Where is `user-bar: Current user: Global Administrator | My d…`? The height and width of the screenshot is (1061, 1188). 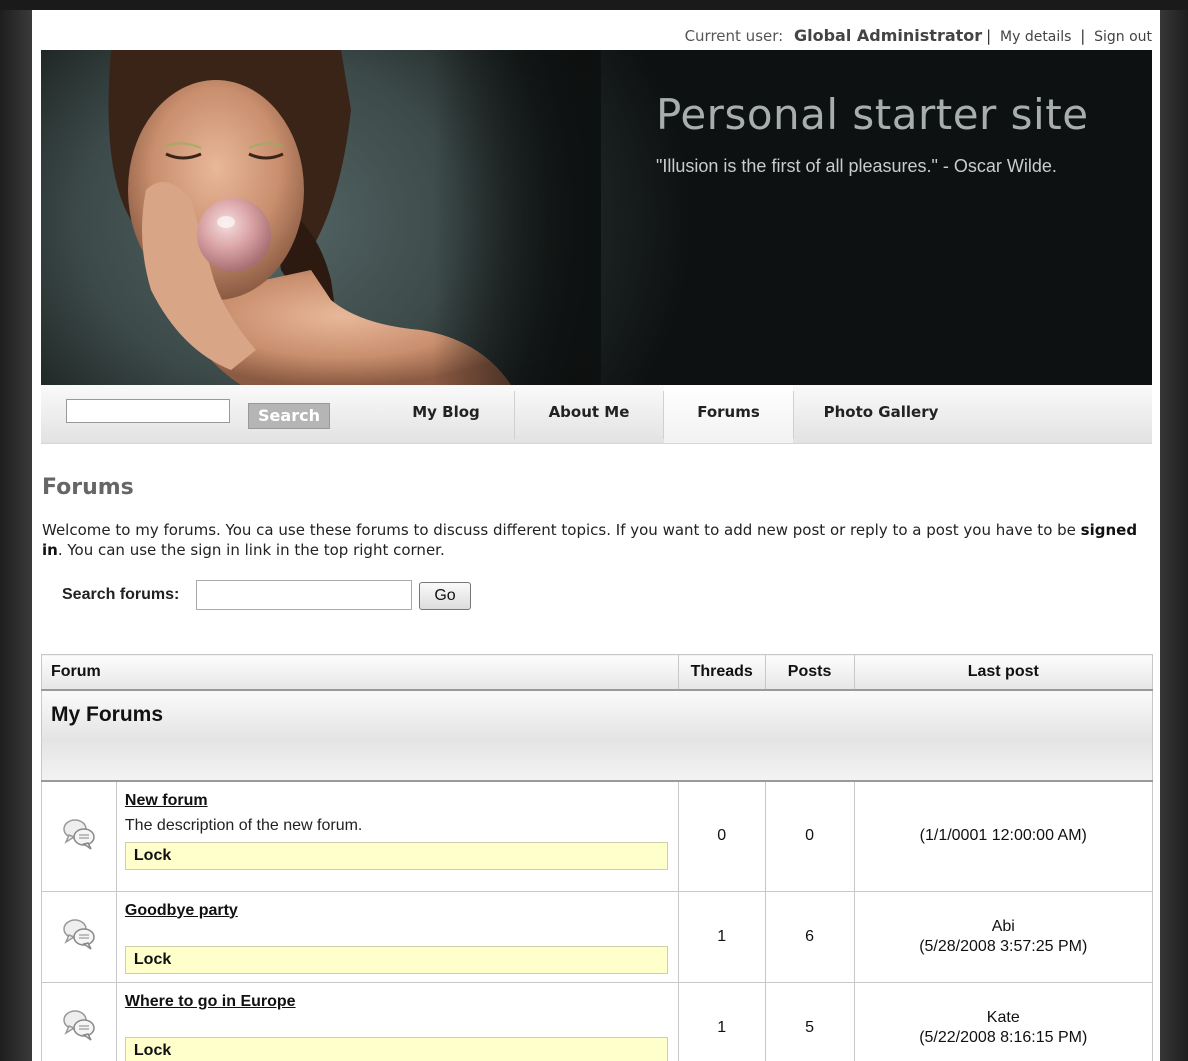
user-bar: Current user: Global Administrator | My d… is located at coordinates (918, 35).